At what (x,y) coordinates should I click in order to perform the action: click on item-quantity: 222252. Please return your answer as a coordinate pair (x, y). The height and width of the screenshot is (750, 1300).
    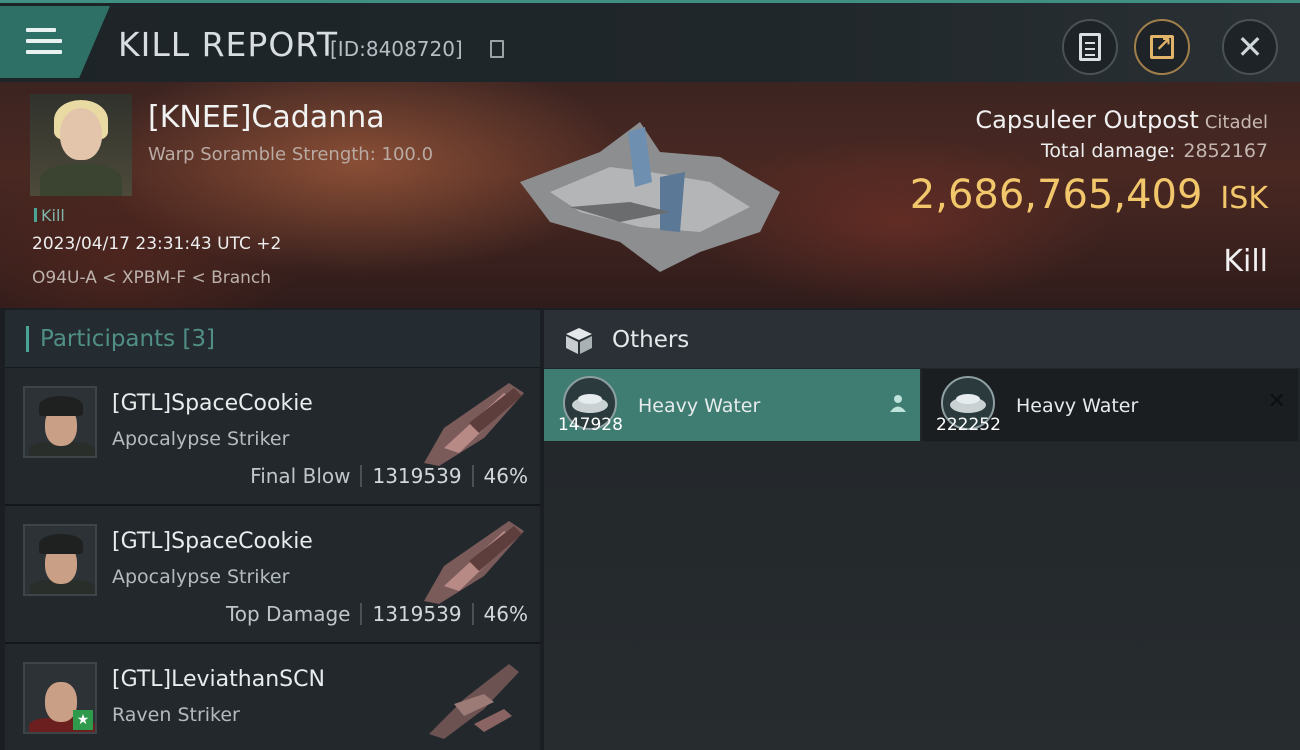
    Looking at the image, I should click on (968, 425).